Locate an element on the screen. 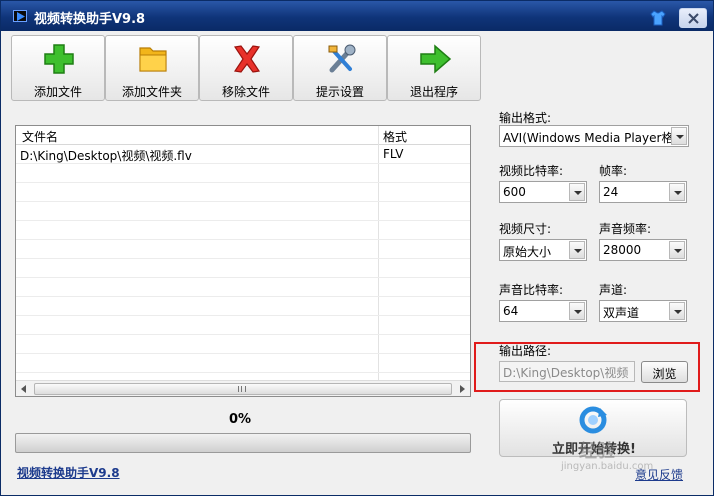  video-size-label: 视频尺寸: is located at coordinates (525, 229).